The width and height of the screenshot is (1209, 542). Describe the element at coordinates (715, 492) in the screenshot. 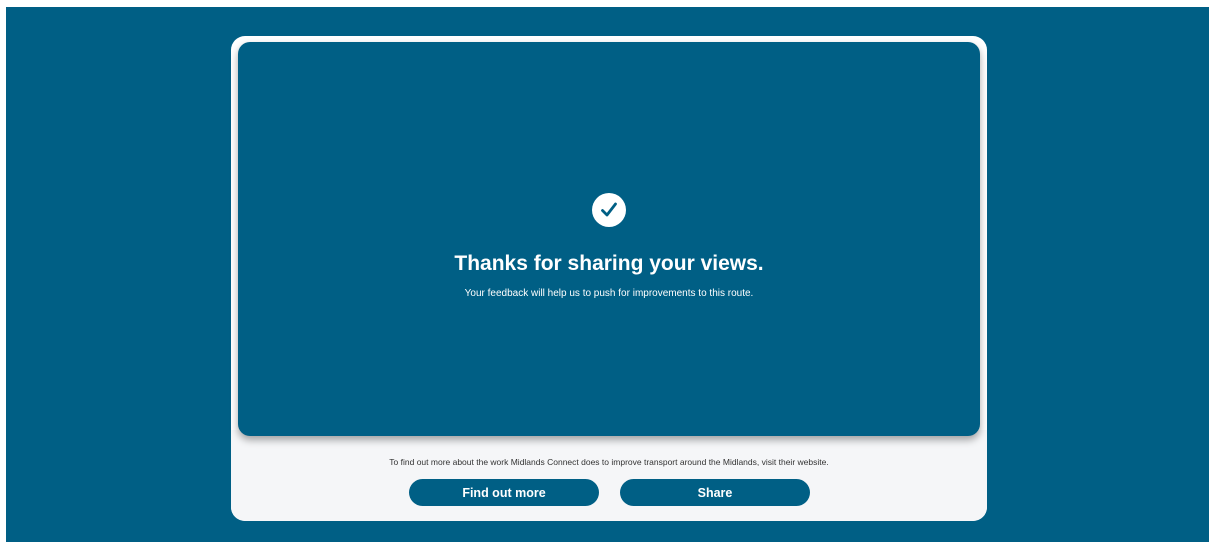

I see `share-button: Share` at that location.